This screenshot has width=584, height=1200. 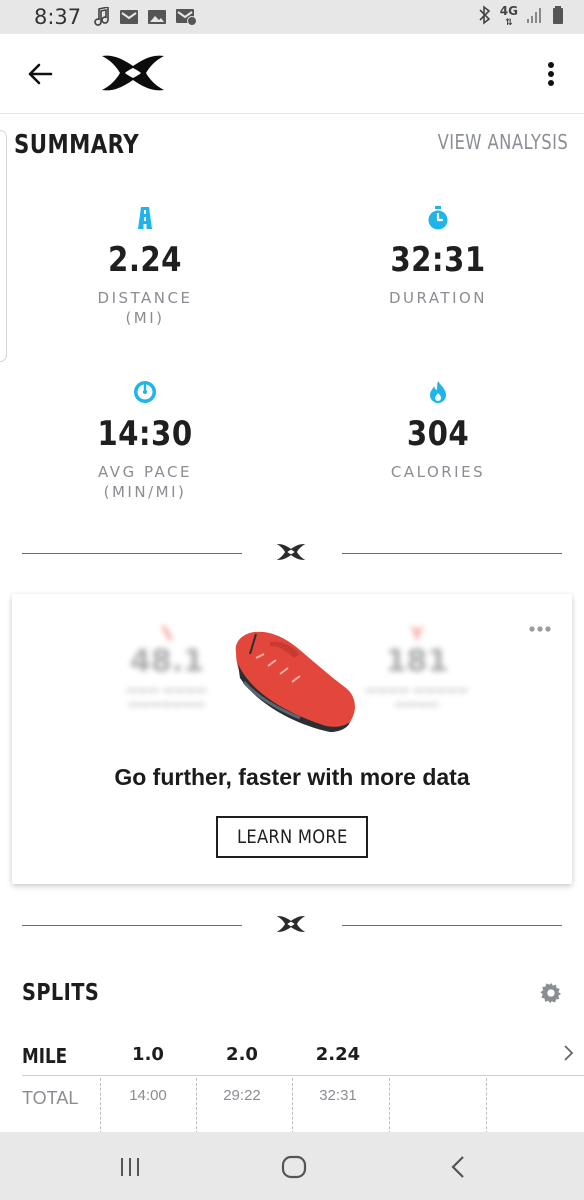 What do you see at coordinates (291, 146) in the screenshot?
I see `summary-header: SUMMARY VIEW ANALYSIS` at bounding box center [291, 146].